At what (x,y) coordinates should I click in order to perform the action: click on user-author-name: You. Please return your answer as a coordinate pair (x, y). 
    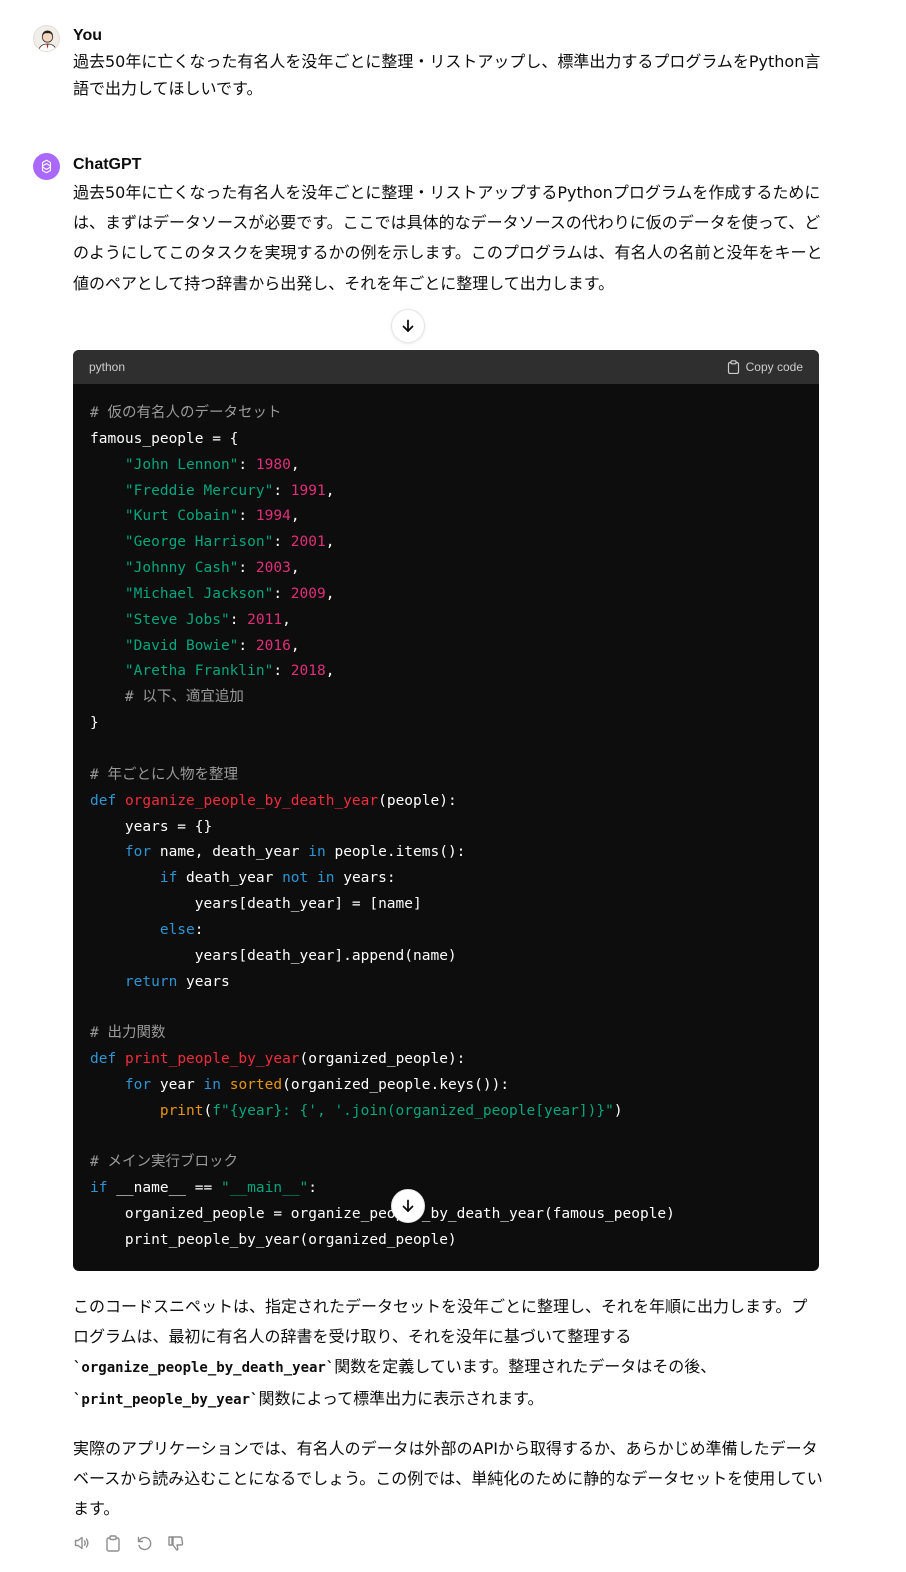
    Looking at the image, I should click on (88, 35).